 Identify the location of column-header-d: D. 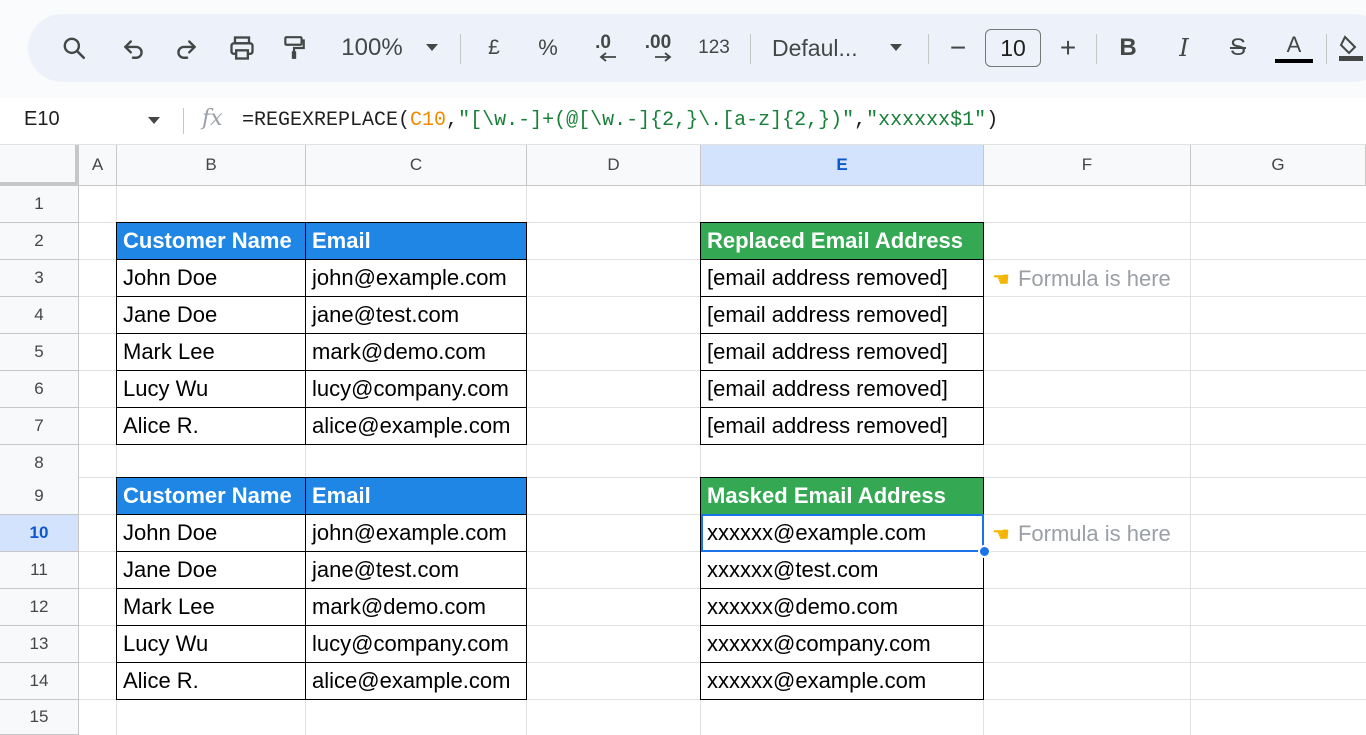
(614, 165).